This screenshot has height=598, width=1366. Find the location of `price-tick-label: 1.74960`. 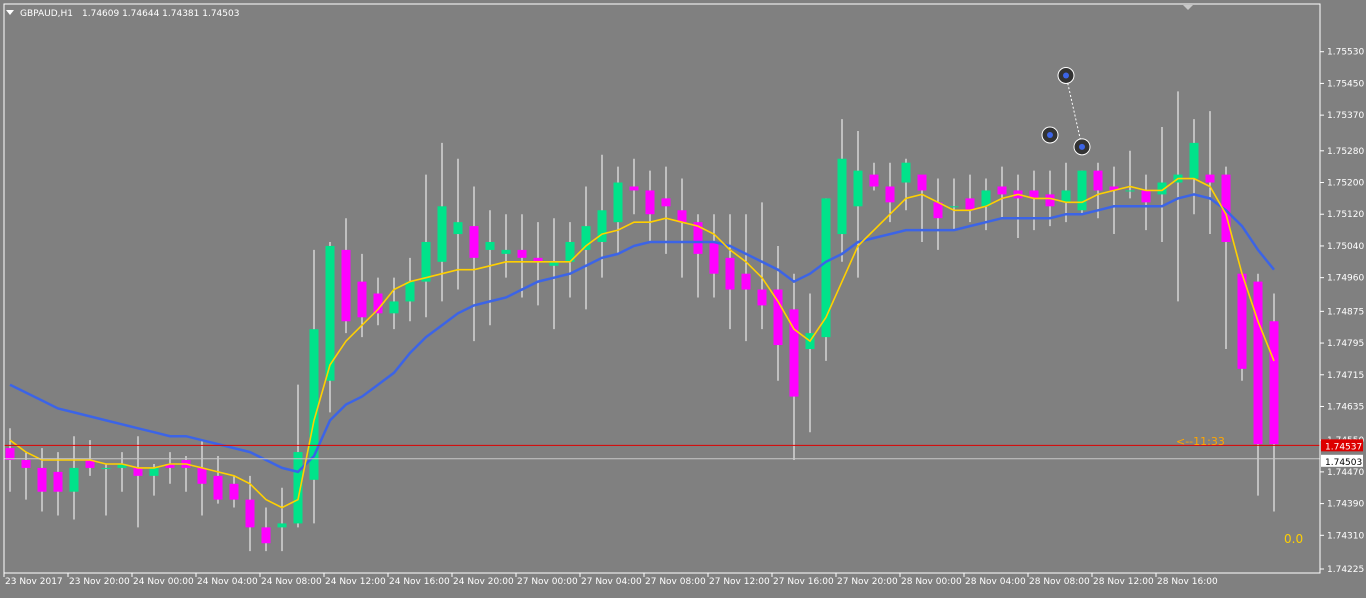

price-tick-label: 1.74960 is located at coordinates (1345, 279).